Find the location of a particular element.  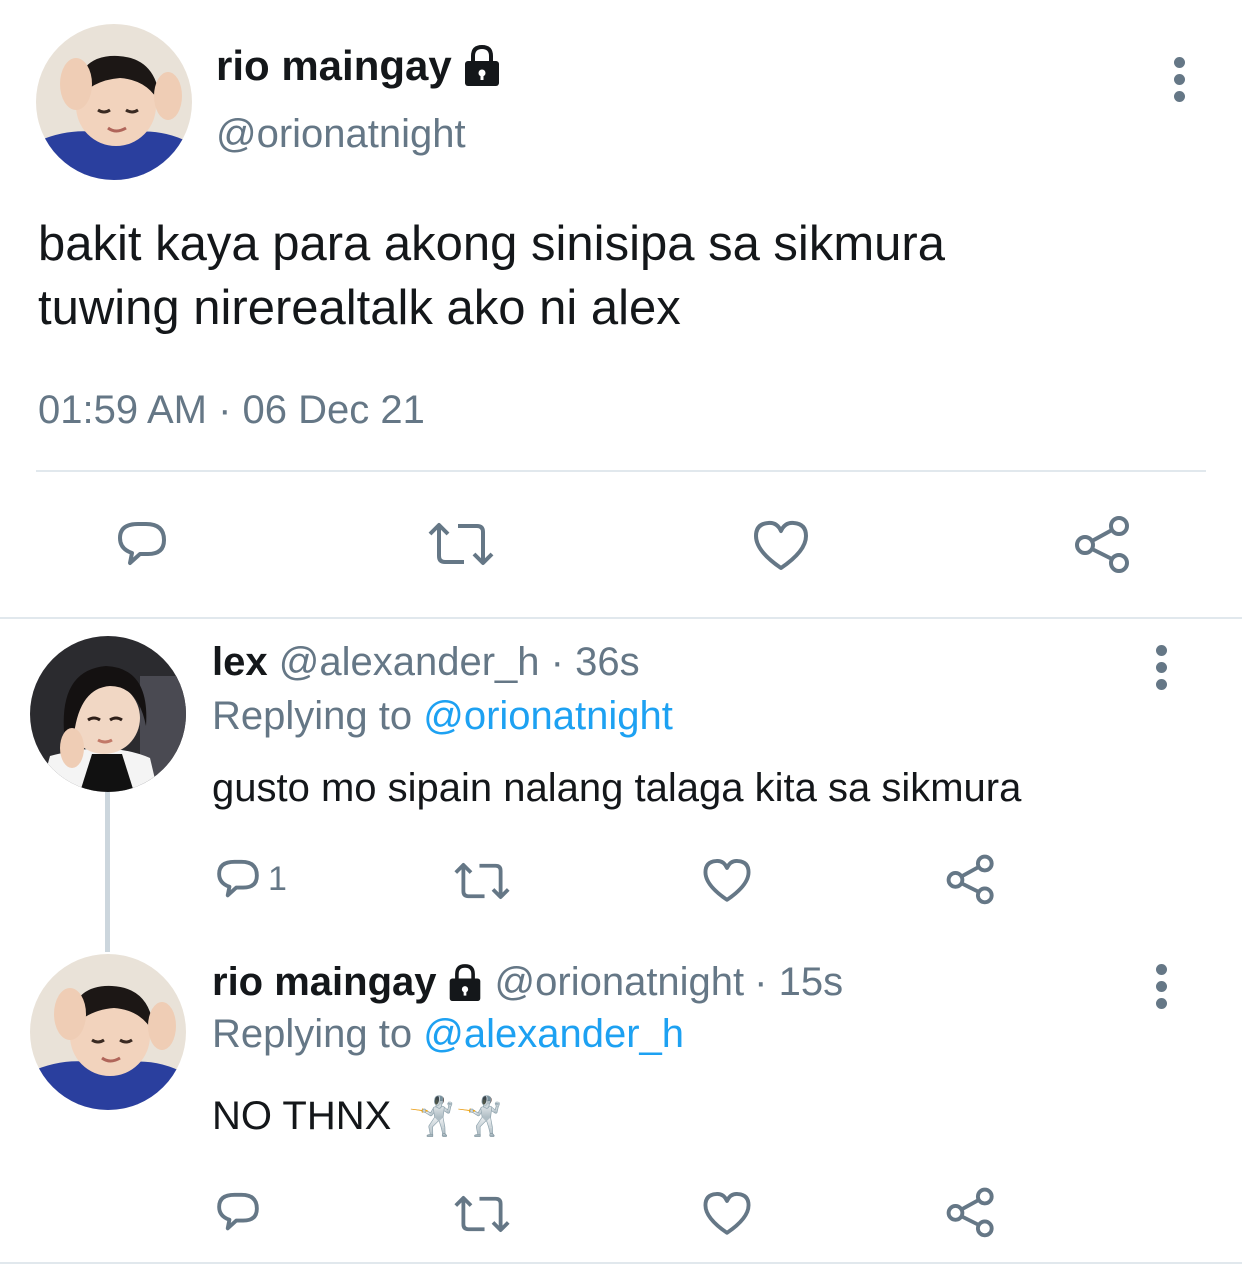

display-name-row: rio maingay is located at coordinates (359, 66).